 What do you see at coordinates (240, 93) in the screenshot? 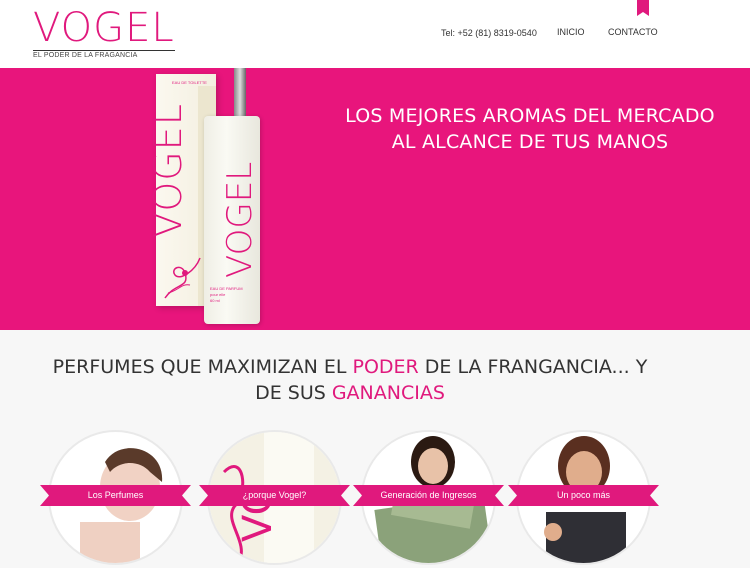
I see `bottle-cap` at bounding box center [240, 93].